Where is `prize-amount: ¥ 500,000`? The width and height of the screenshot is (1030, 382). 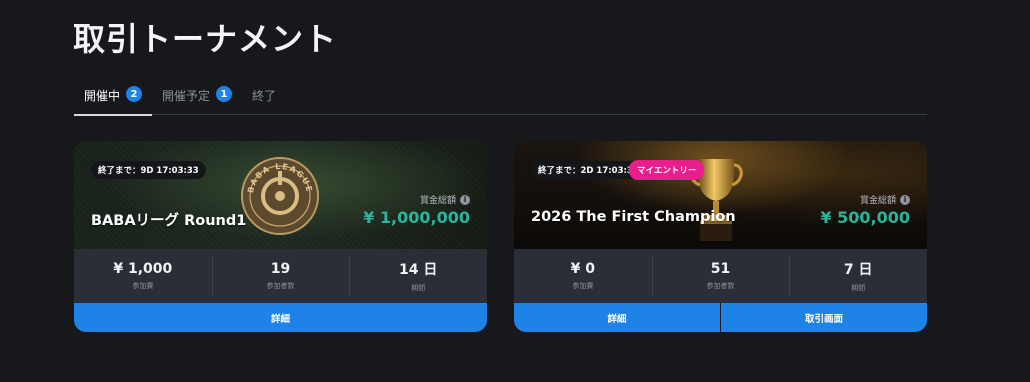 prize-amount: ¥ 500,000 is located at coordinates (865, 217).